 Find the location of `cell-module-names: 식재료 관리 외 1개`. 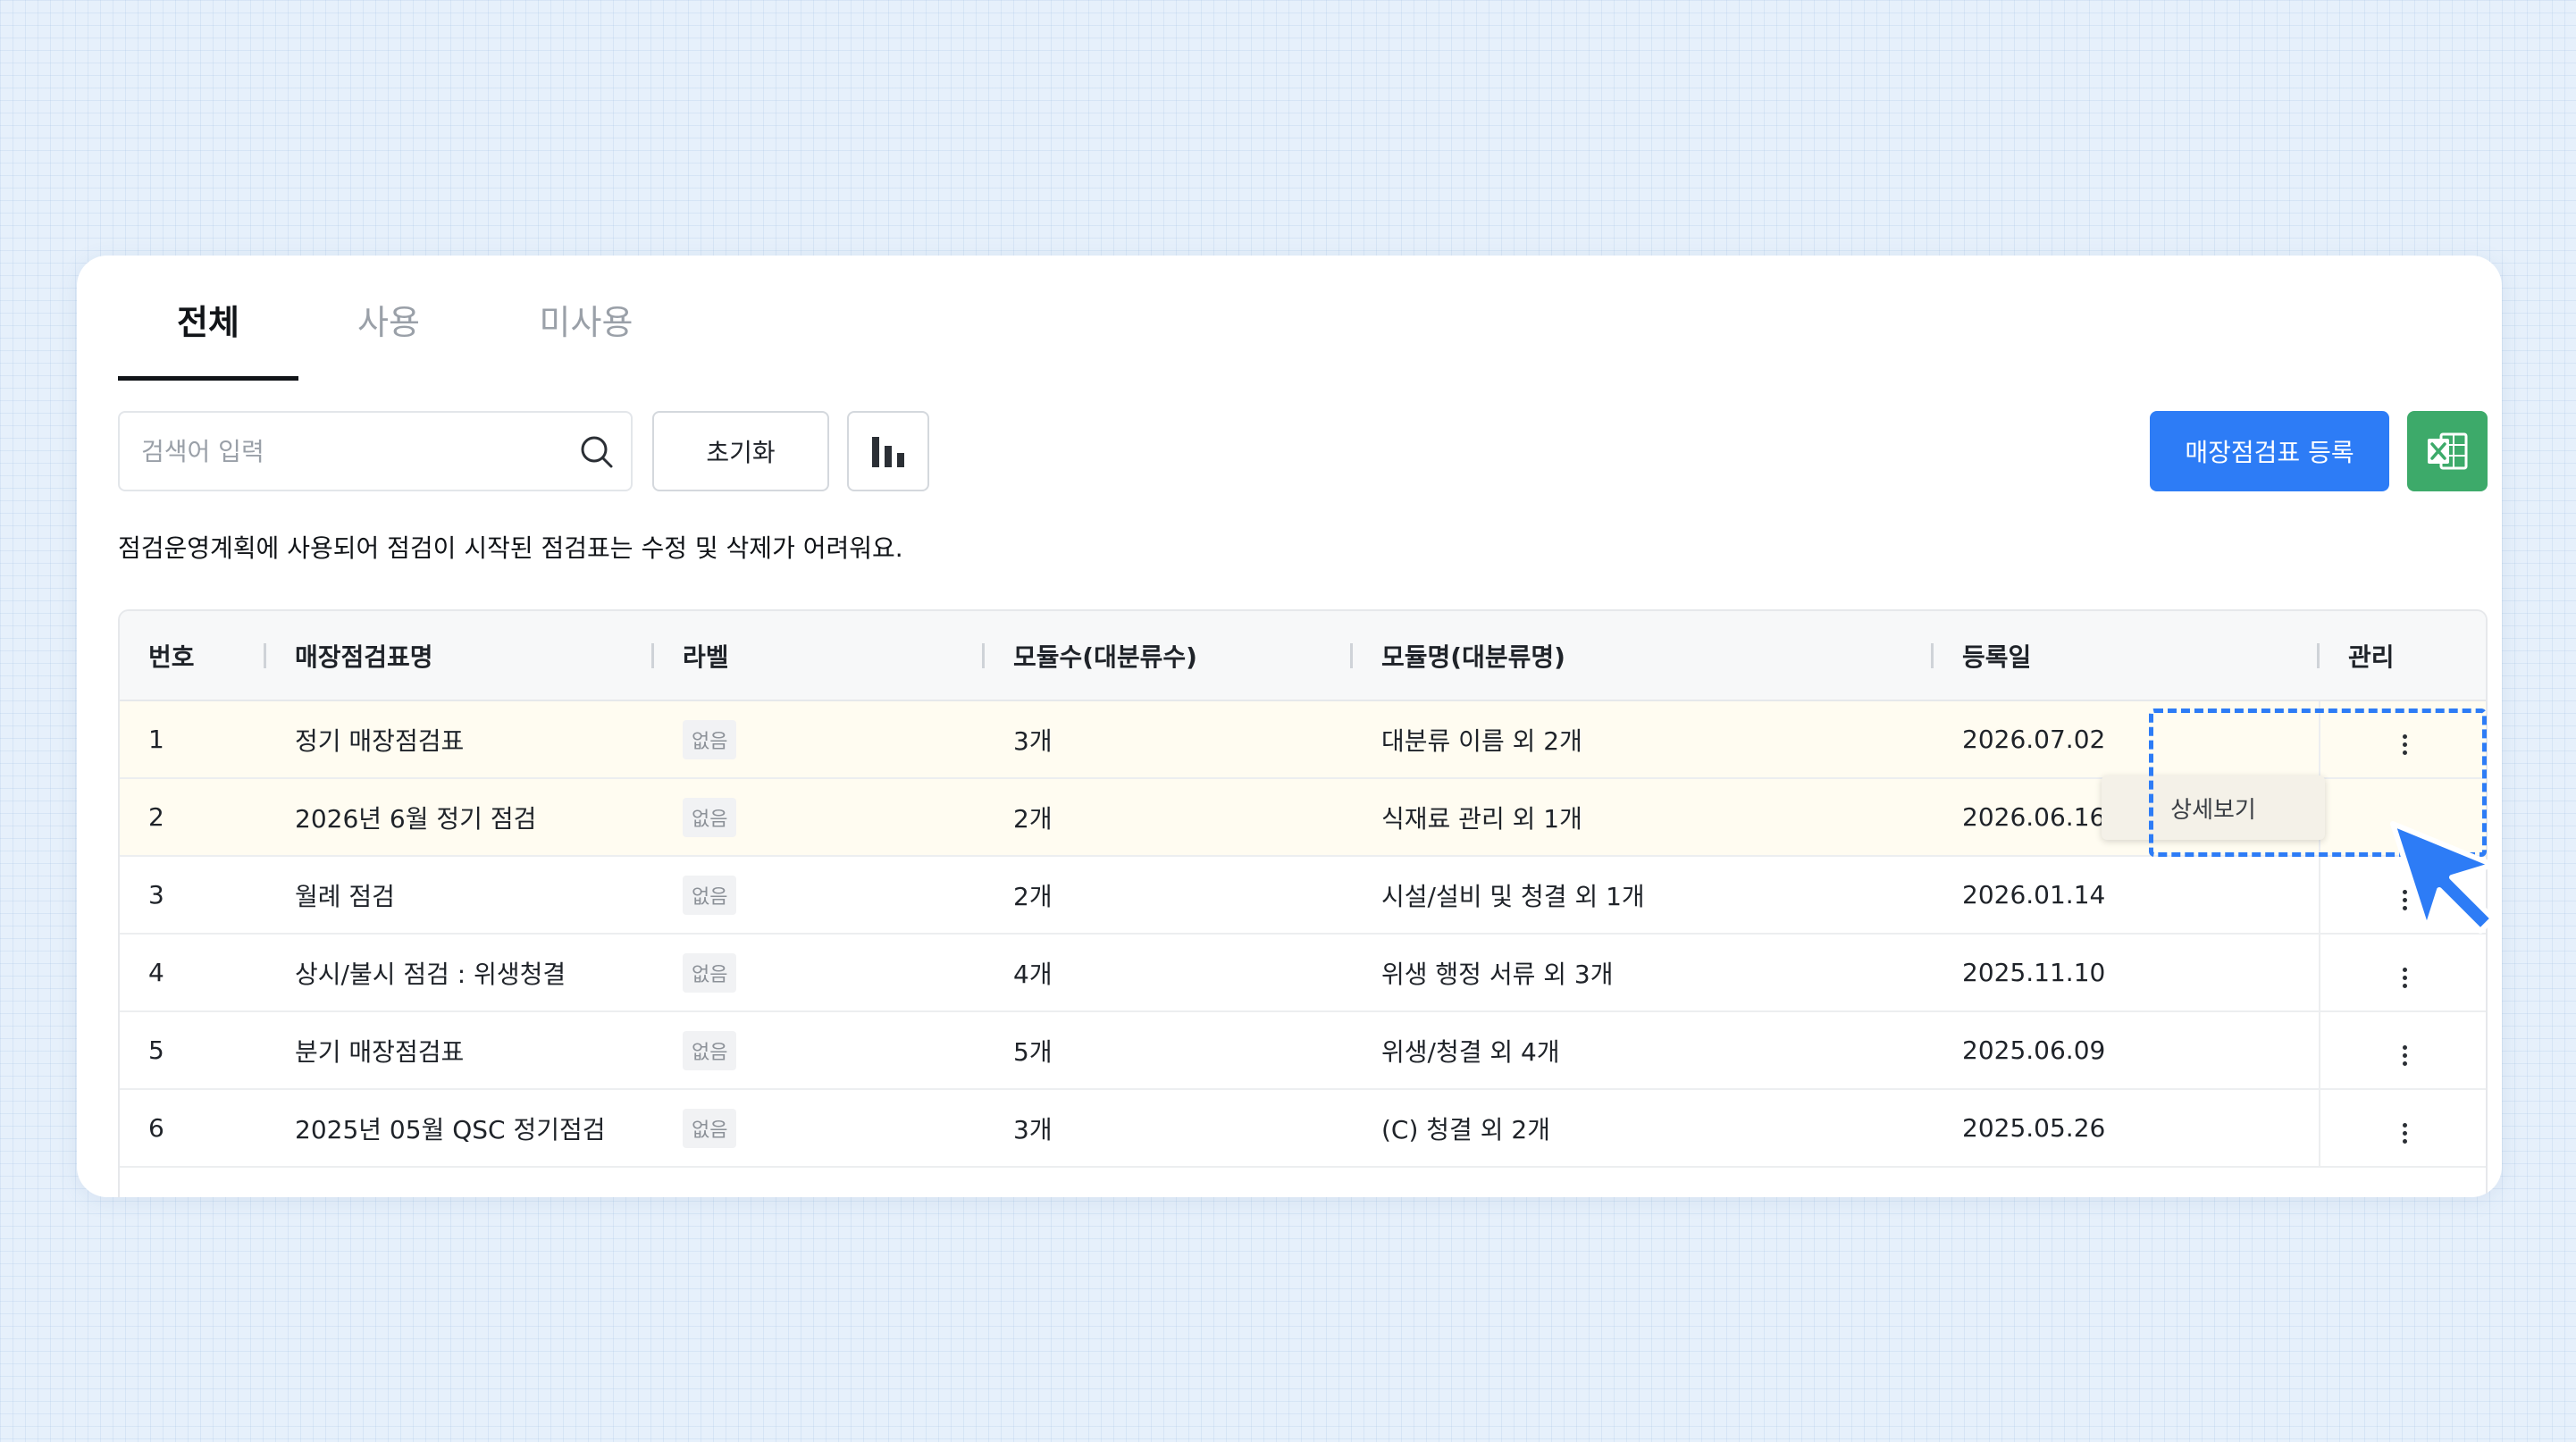

cell-module-names: 식재료 관리 외 1개 is located at coordinates (1643, 817).